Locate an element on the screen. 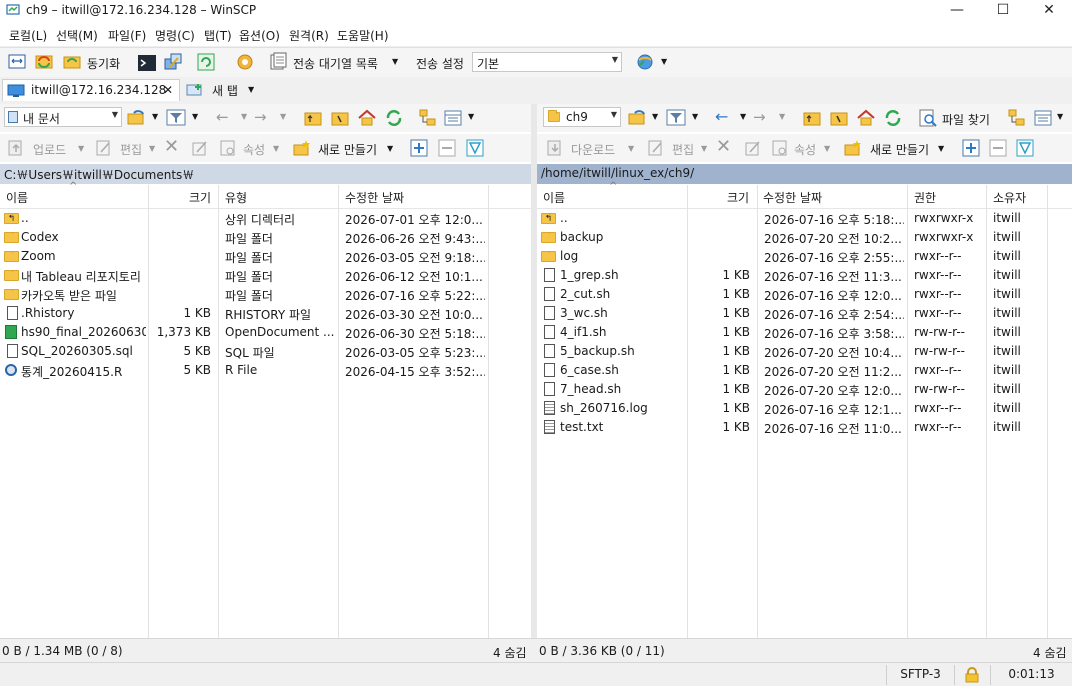  encryption-indicator is located at coordinates (972, 675).